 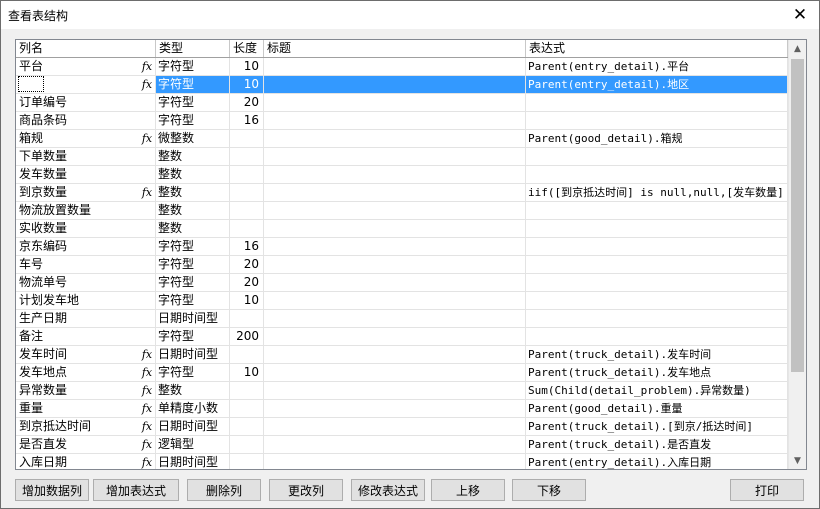 I want to click on vertical-scrollbar: ▲ ▼, so click(x=797, y=254).